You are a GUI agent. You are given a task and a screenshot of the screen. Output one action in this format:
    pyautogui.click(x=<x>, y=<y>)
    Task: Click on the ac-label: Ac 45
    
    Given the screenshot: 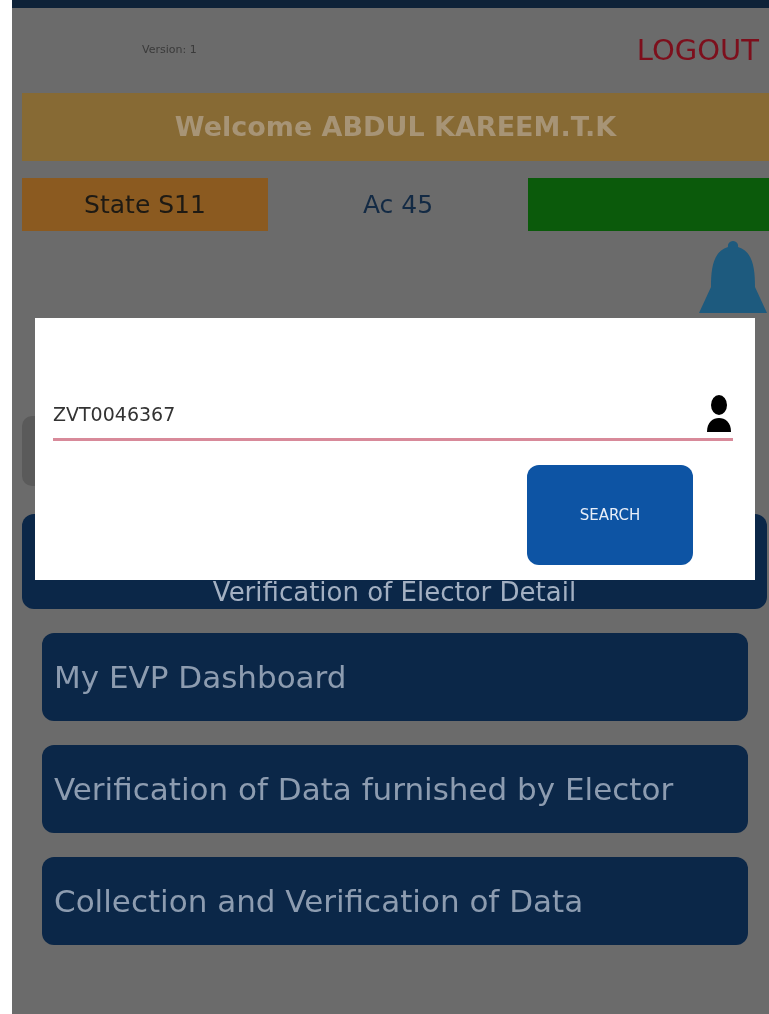 What is the action you would take?
    pyautogui.click(x=398, y=204)
    